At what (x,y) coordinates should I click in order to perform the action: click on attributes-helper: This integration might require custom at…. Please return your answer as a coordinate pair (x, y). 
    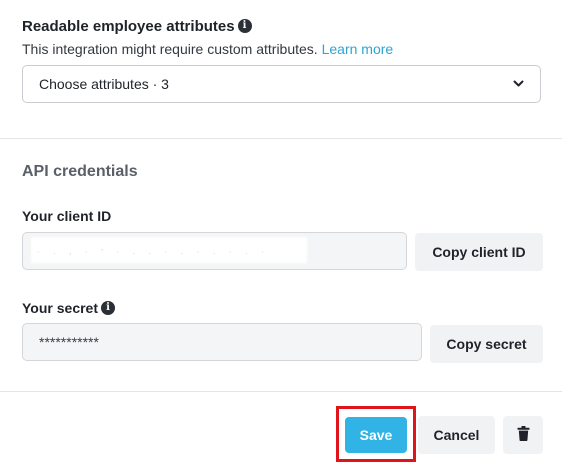
    Looking at the image, I should click on (282, 50).